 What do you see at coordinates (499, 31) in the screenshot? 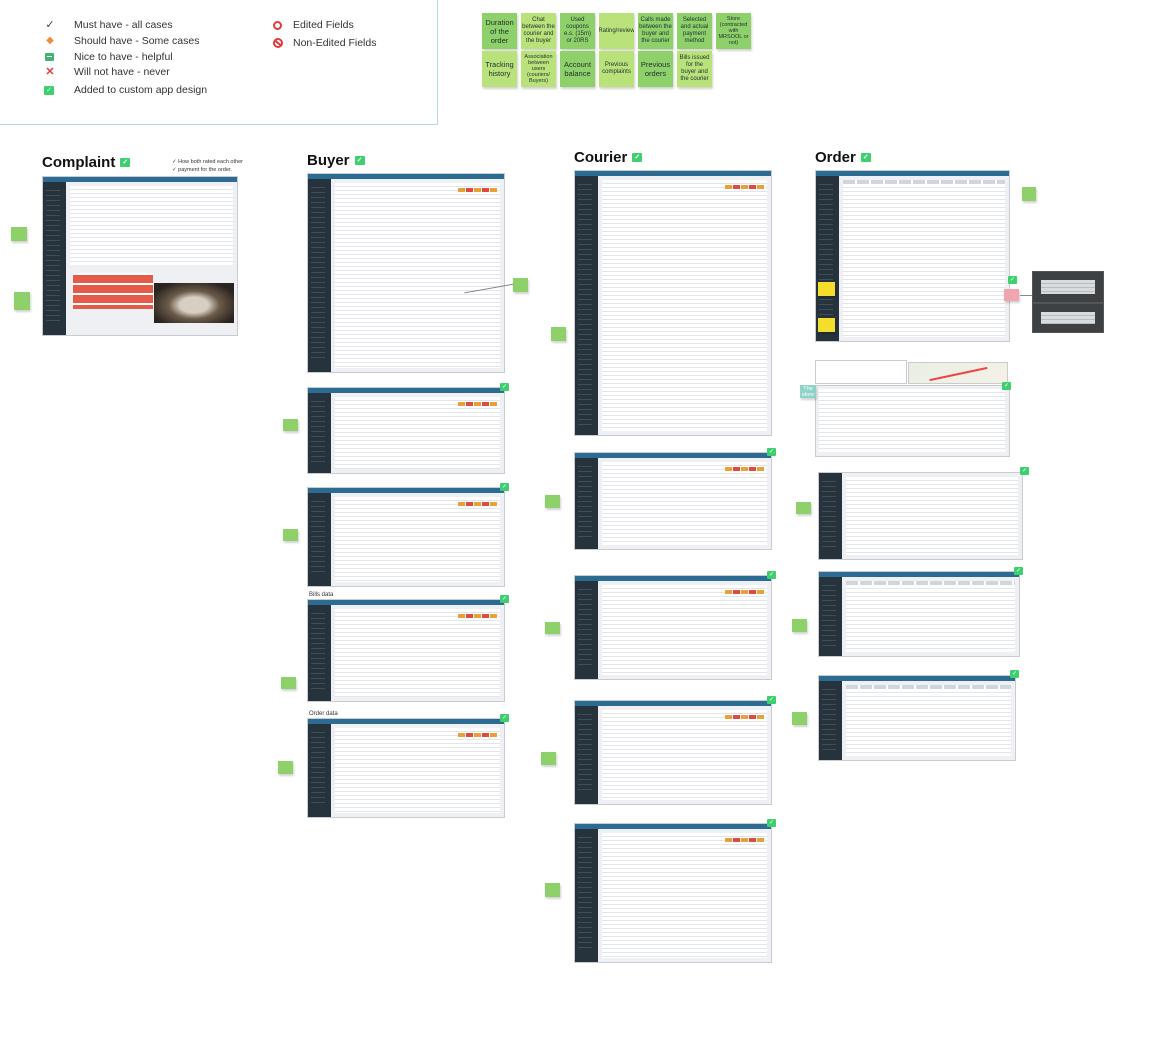
I see `sticky-note: Duration of the order` at bounding box center [499, 31].